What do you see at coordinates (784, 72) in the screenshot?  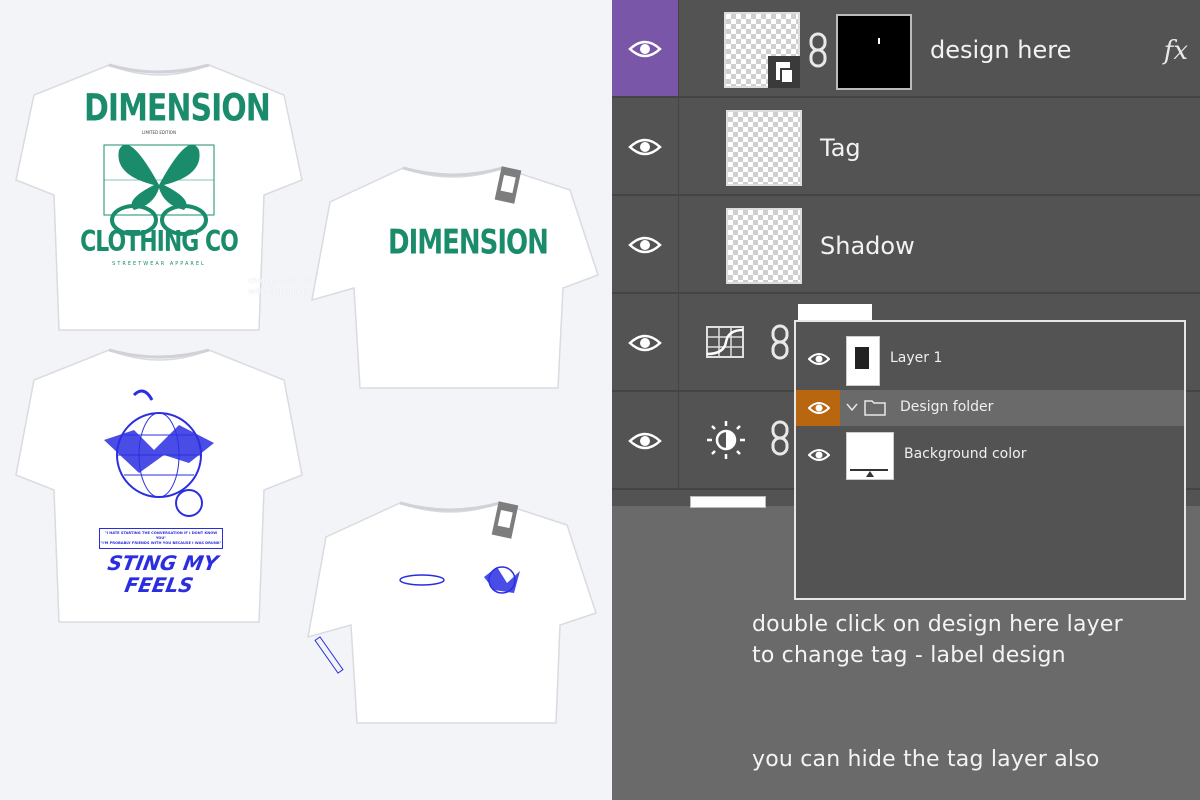 I see `smart-object-icon` at bounding box center [784, 72].